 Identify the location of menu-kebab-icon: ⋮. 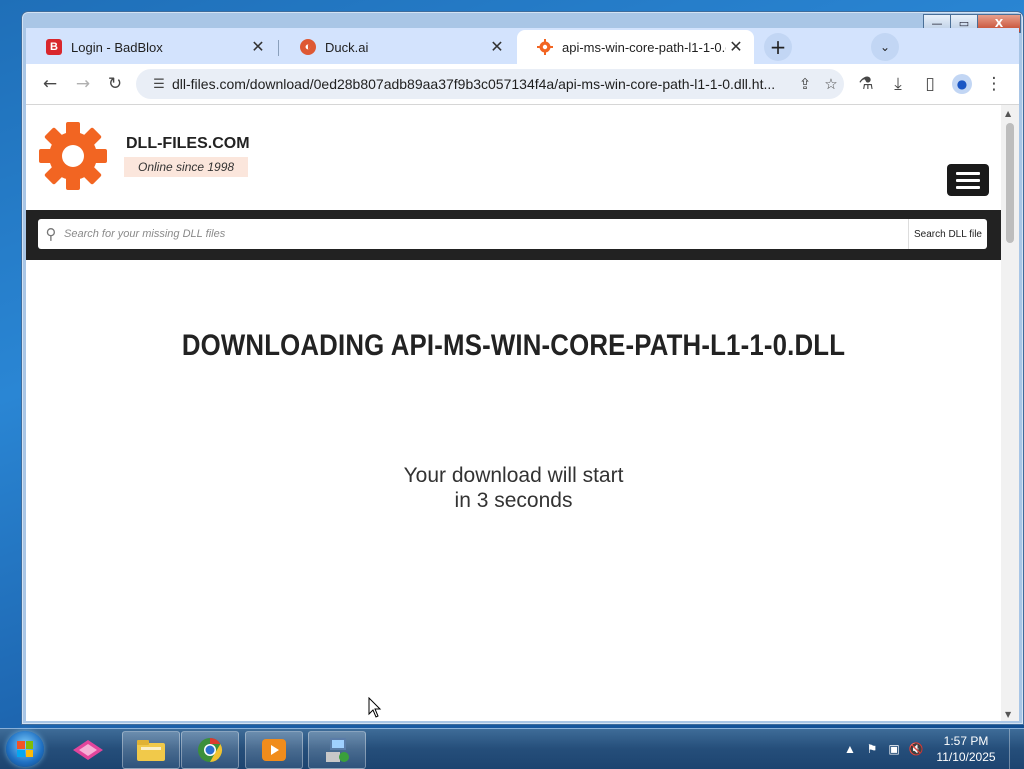
(994, 84).